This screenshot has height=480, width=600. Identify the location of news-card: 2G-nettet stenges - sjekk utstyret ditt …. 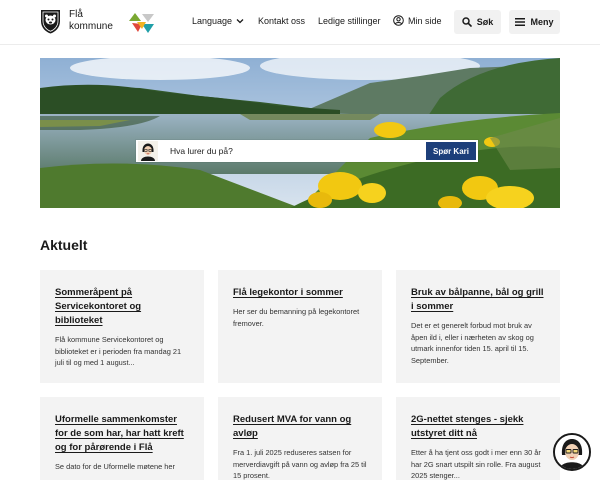
(478, 438).